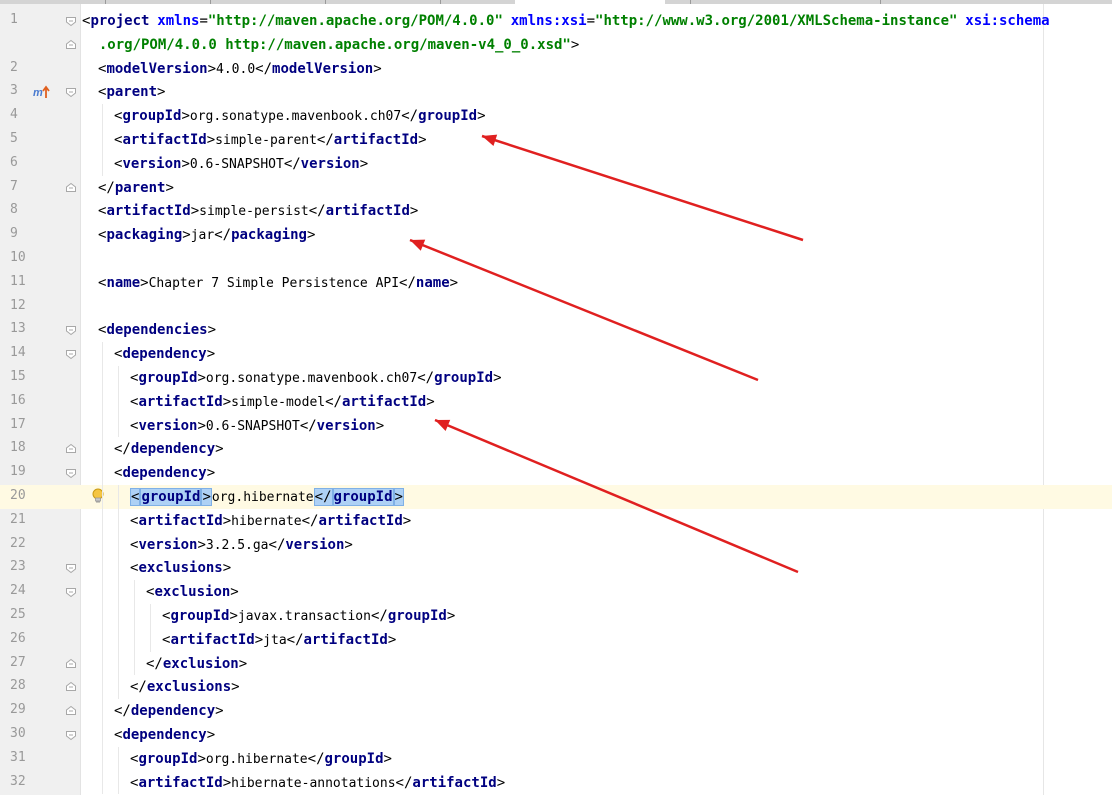 Image resolution: width=1112 pixels, height=795 pixels. I want to click on code-line: 20 < groupId >org.hibernate</groupId >, so click(556, 497).